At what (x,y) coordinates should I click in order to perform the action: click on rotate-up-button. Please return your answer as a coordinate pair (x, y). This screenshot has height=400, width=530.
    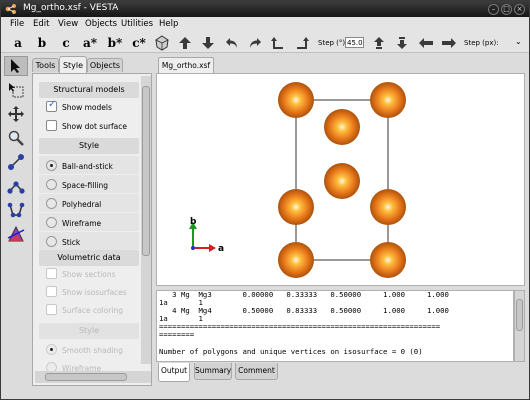
    Looking at the image, I should click on (185, 42).